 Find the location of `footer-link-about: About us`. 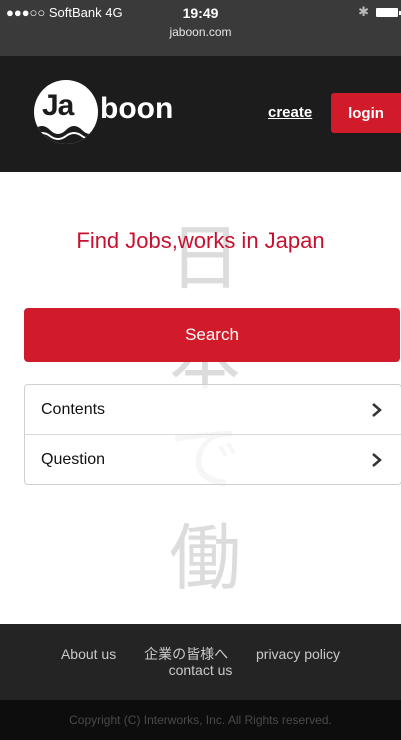

footer-link-about: About us is located at coordinates (88, 654).